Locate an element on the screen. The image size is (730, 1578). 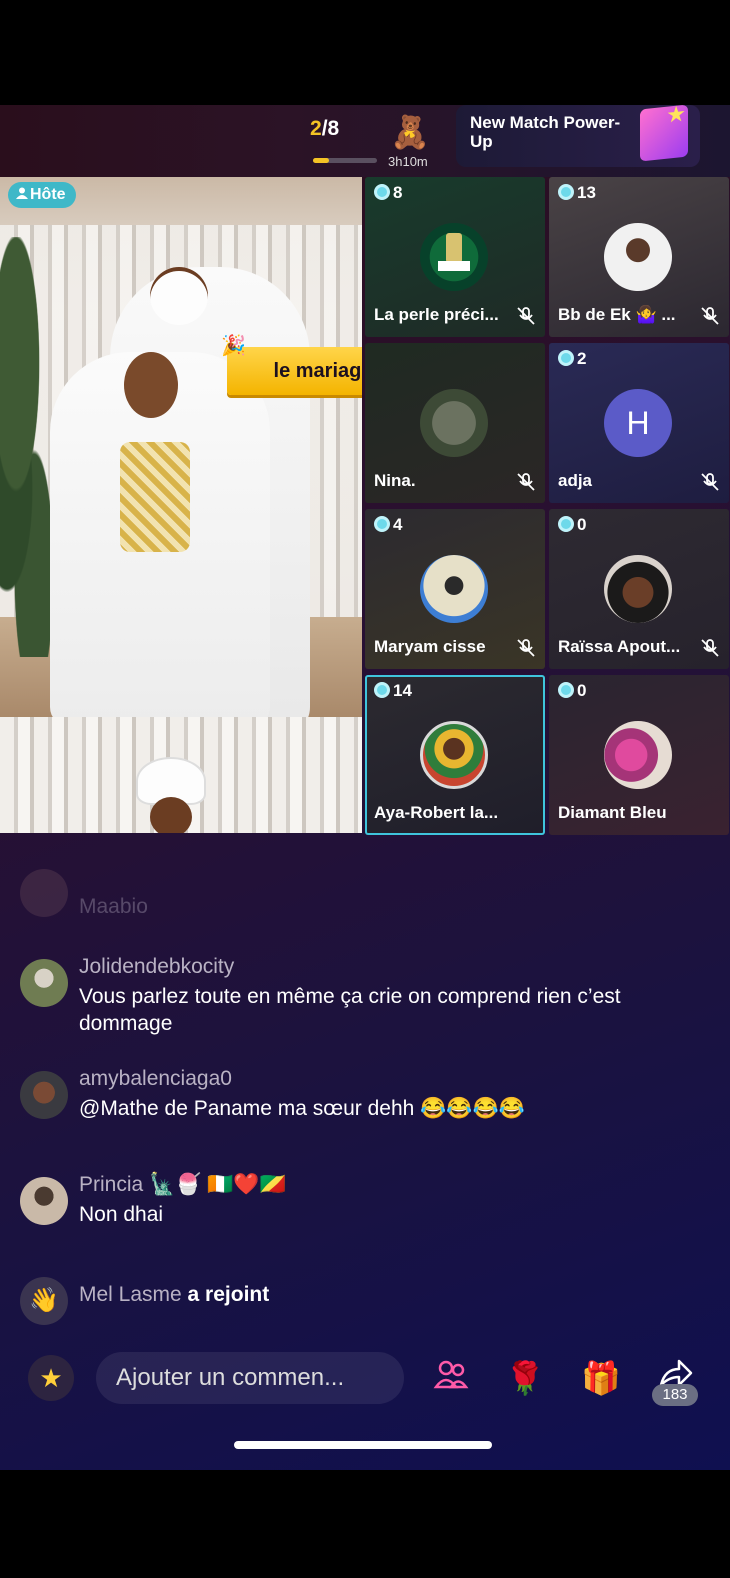
seated-person is located at coordinates (160, 539).